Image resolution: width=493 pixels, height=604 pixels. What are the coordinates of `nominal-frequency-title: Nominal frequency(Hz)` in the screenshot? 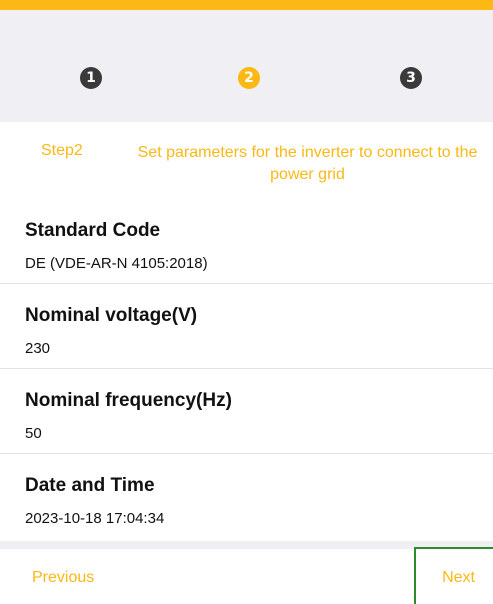 It's located at (128, 400).